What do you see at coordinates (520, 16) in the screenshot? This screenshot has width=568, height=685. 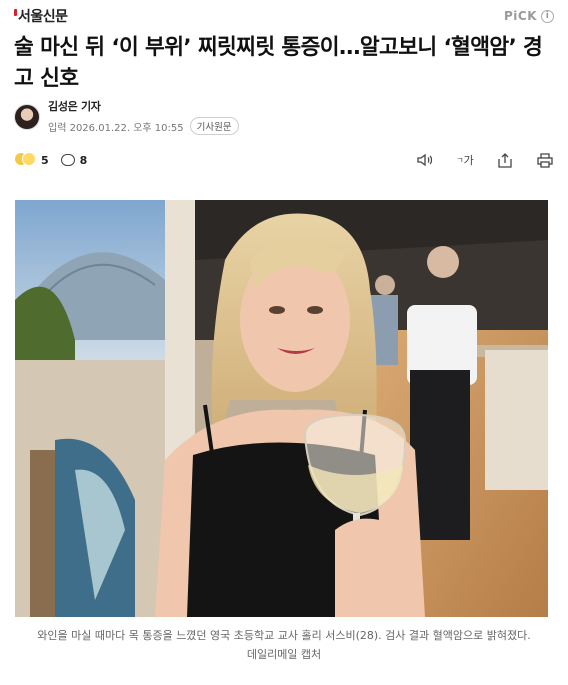 I see `pick-label: PiCK` at bounding box center [520, 16].